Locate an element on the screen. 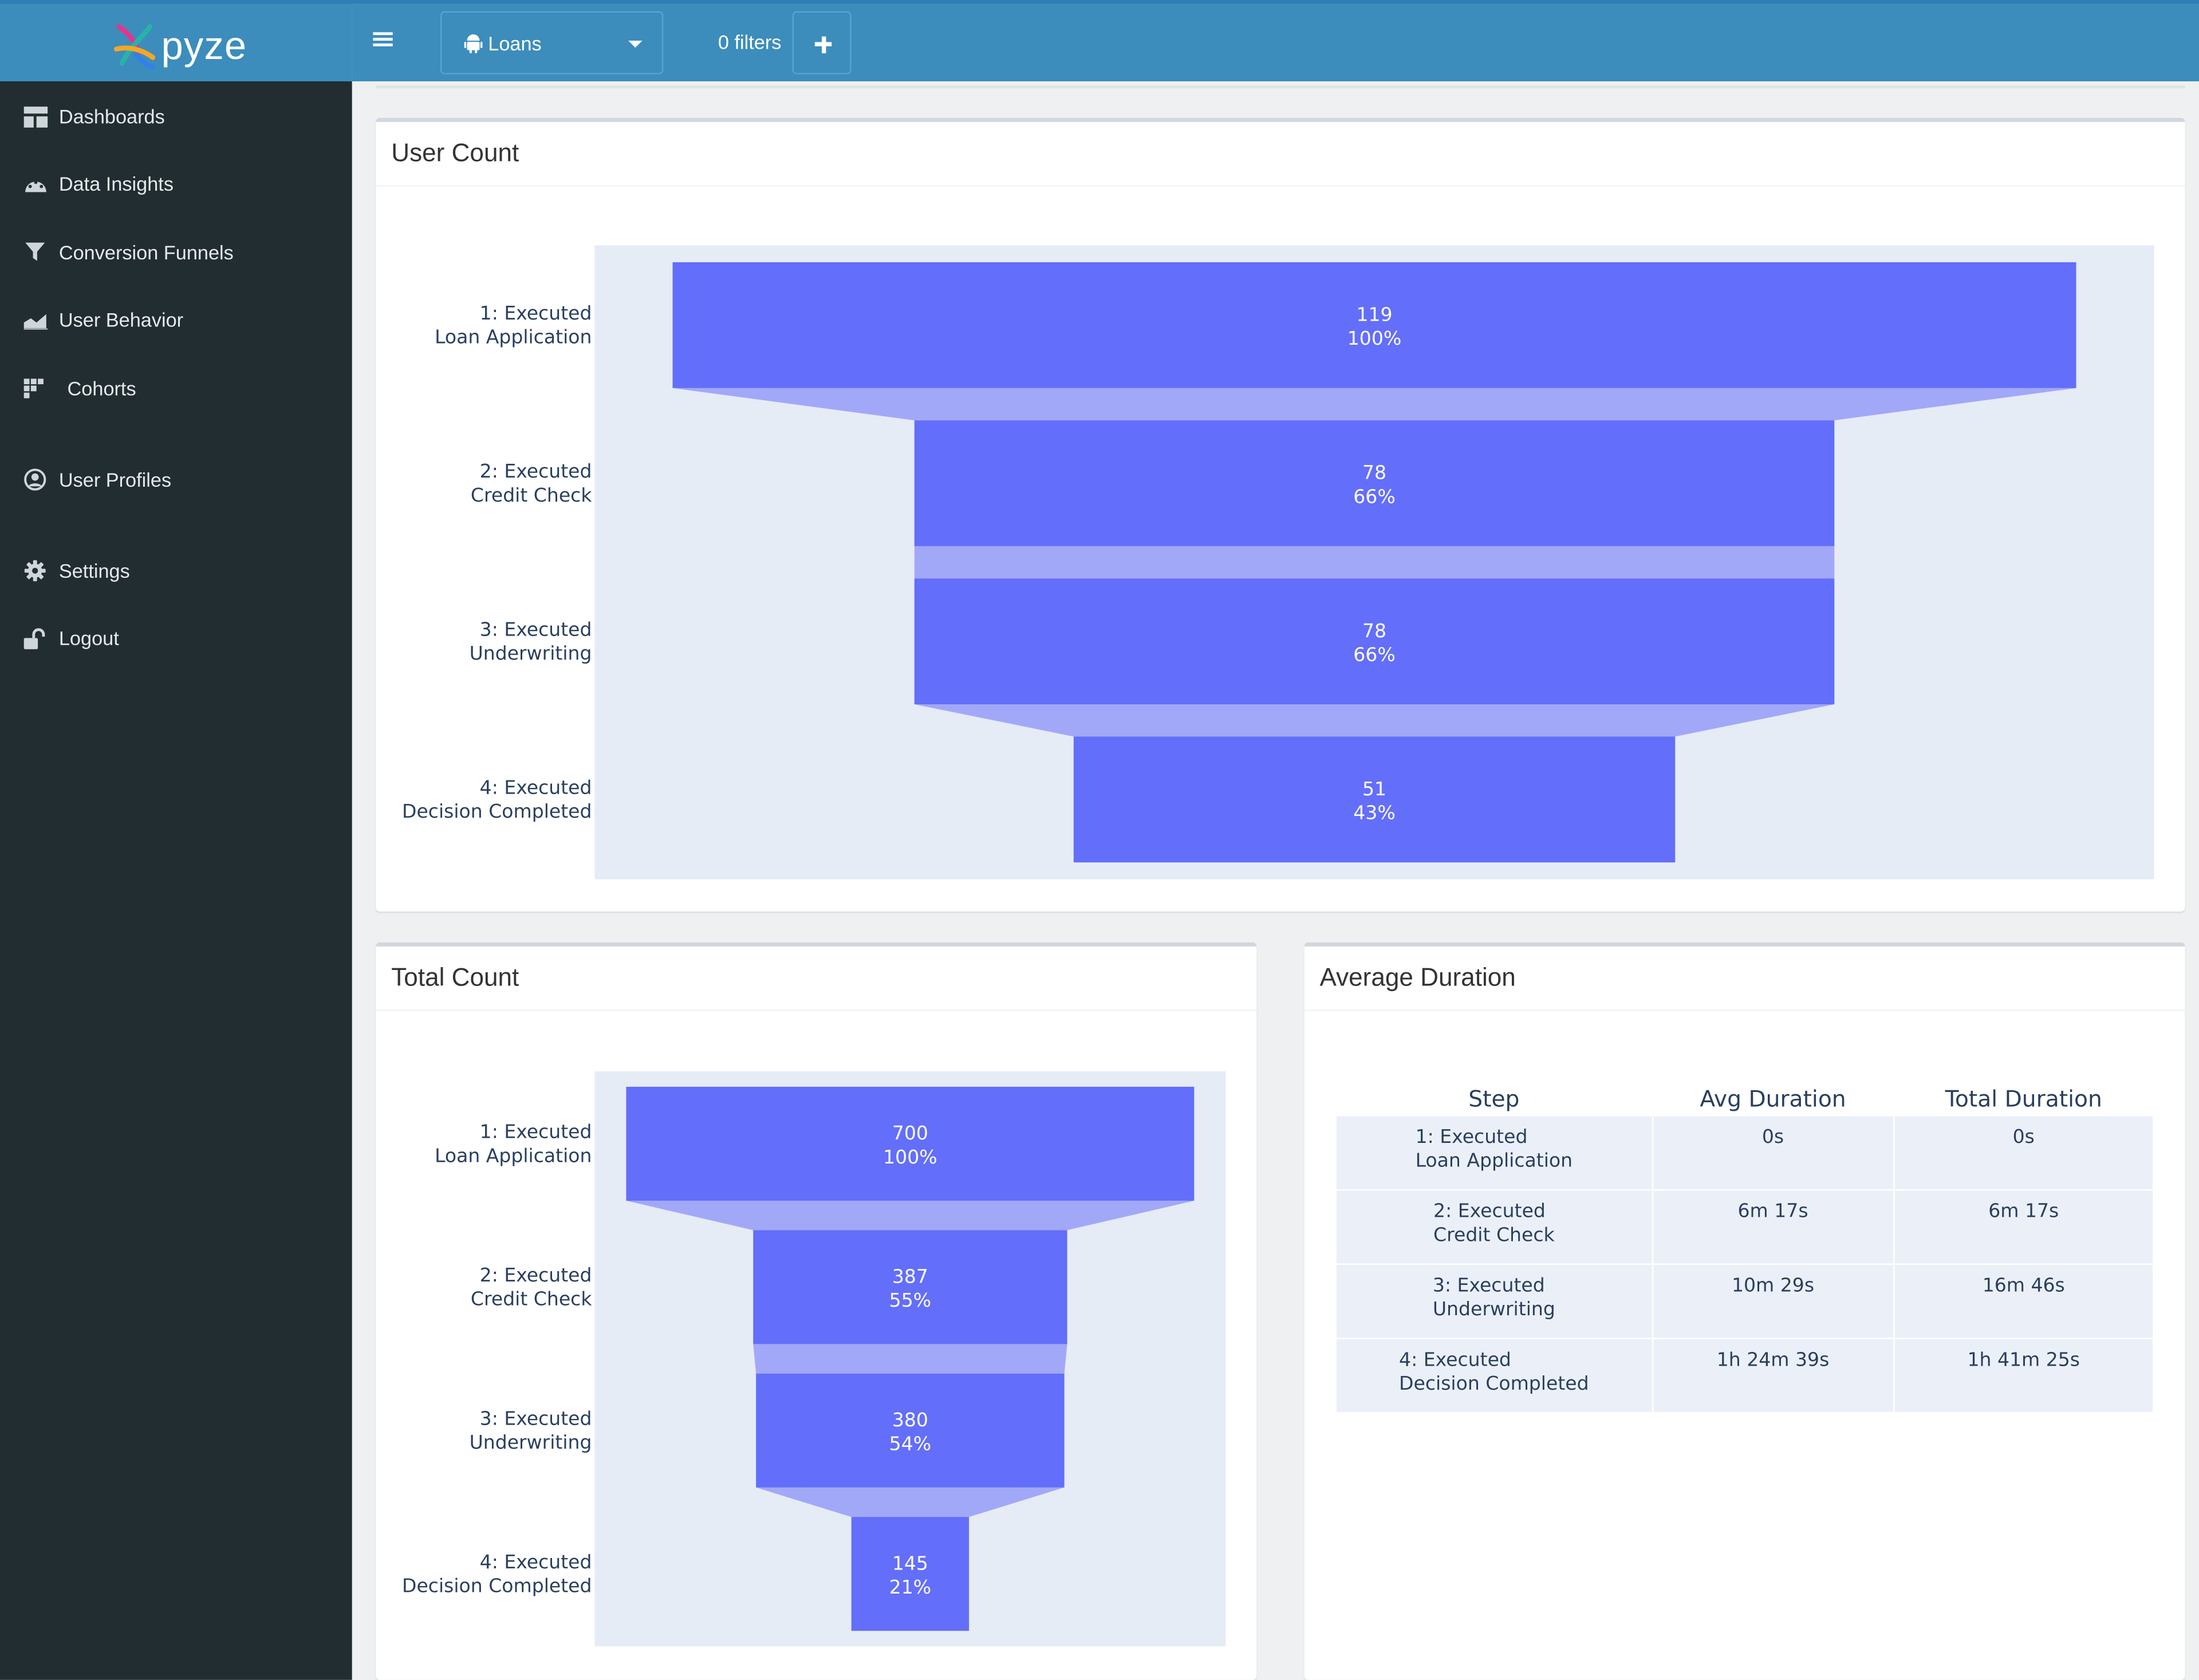 This screenshot has width=2199, height=1680. table-cell: 3: Executed Underwriting is located at coordinates (1494, 1301).